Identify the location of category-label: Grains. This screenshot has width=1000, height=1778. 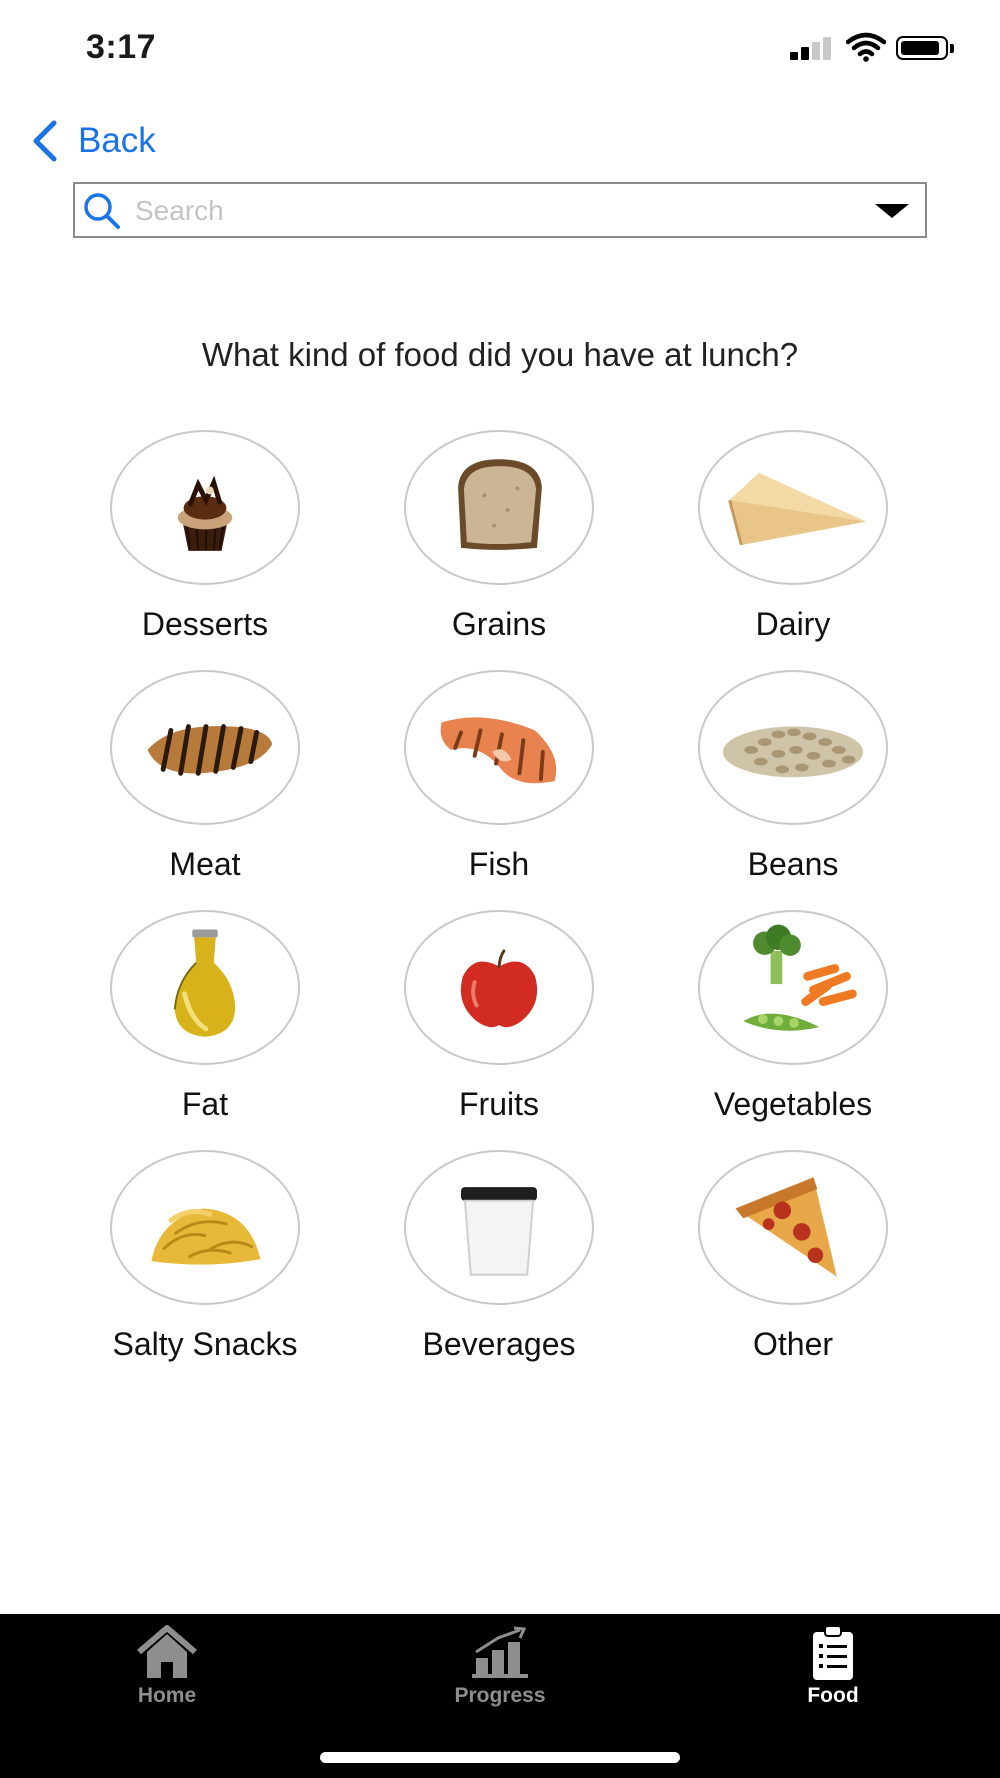
(499, 624).